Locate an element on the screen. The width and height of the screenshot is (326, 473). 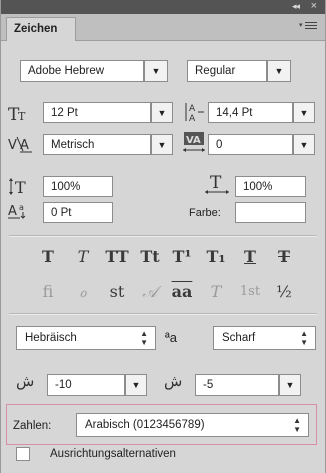
numbers-label: Zahlen: is located at coordinates (32, 426).